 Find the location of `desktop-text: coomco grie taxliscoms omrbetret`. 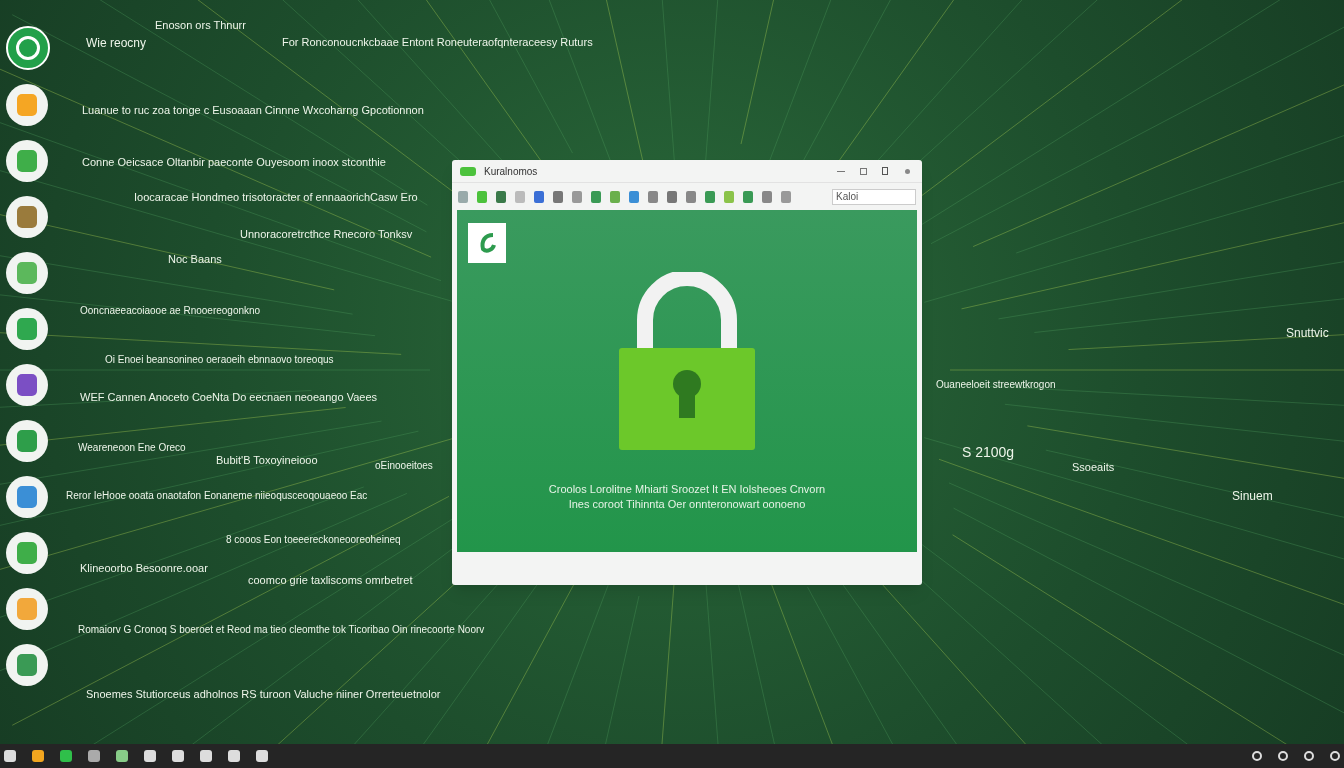

desktop-text: coomco grie taxliscoms omrbetret is located at coordinates (330, 580).